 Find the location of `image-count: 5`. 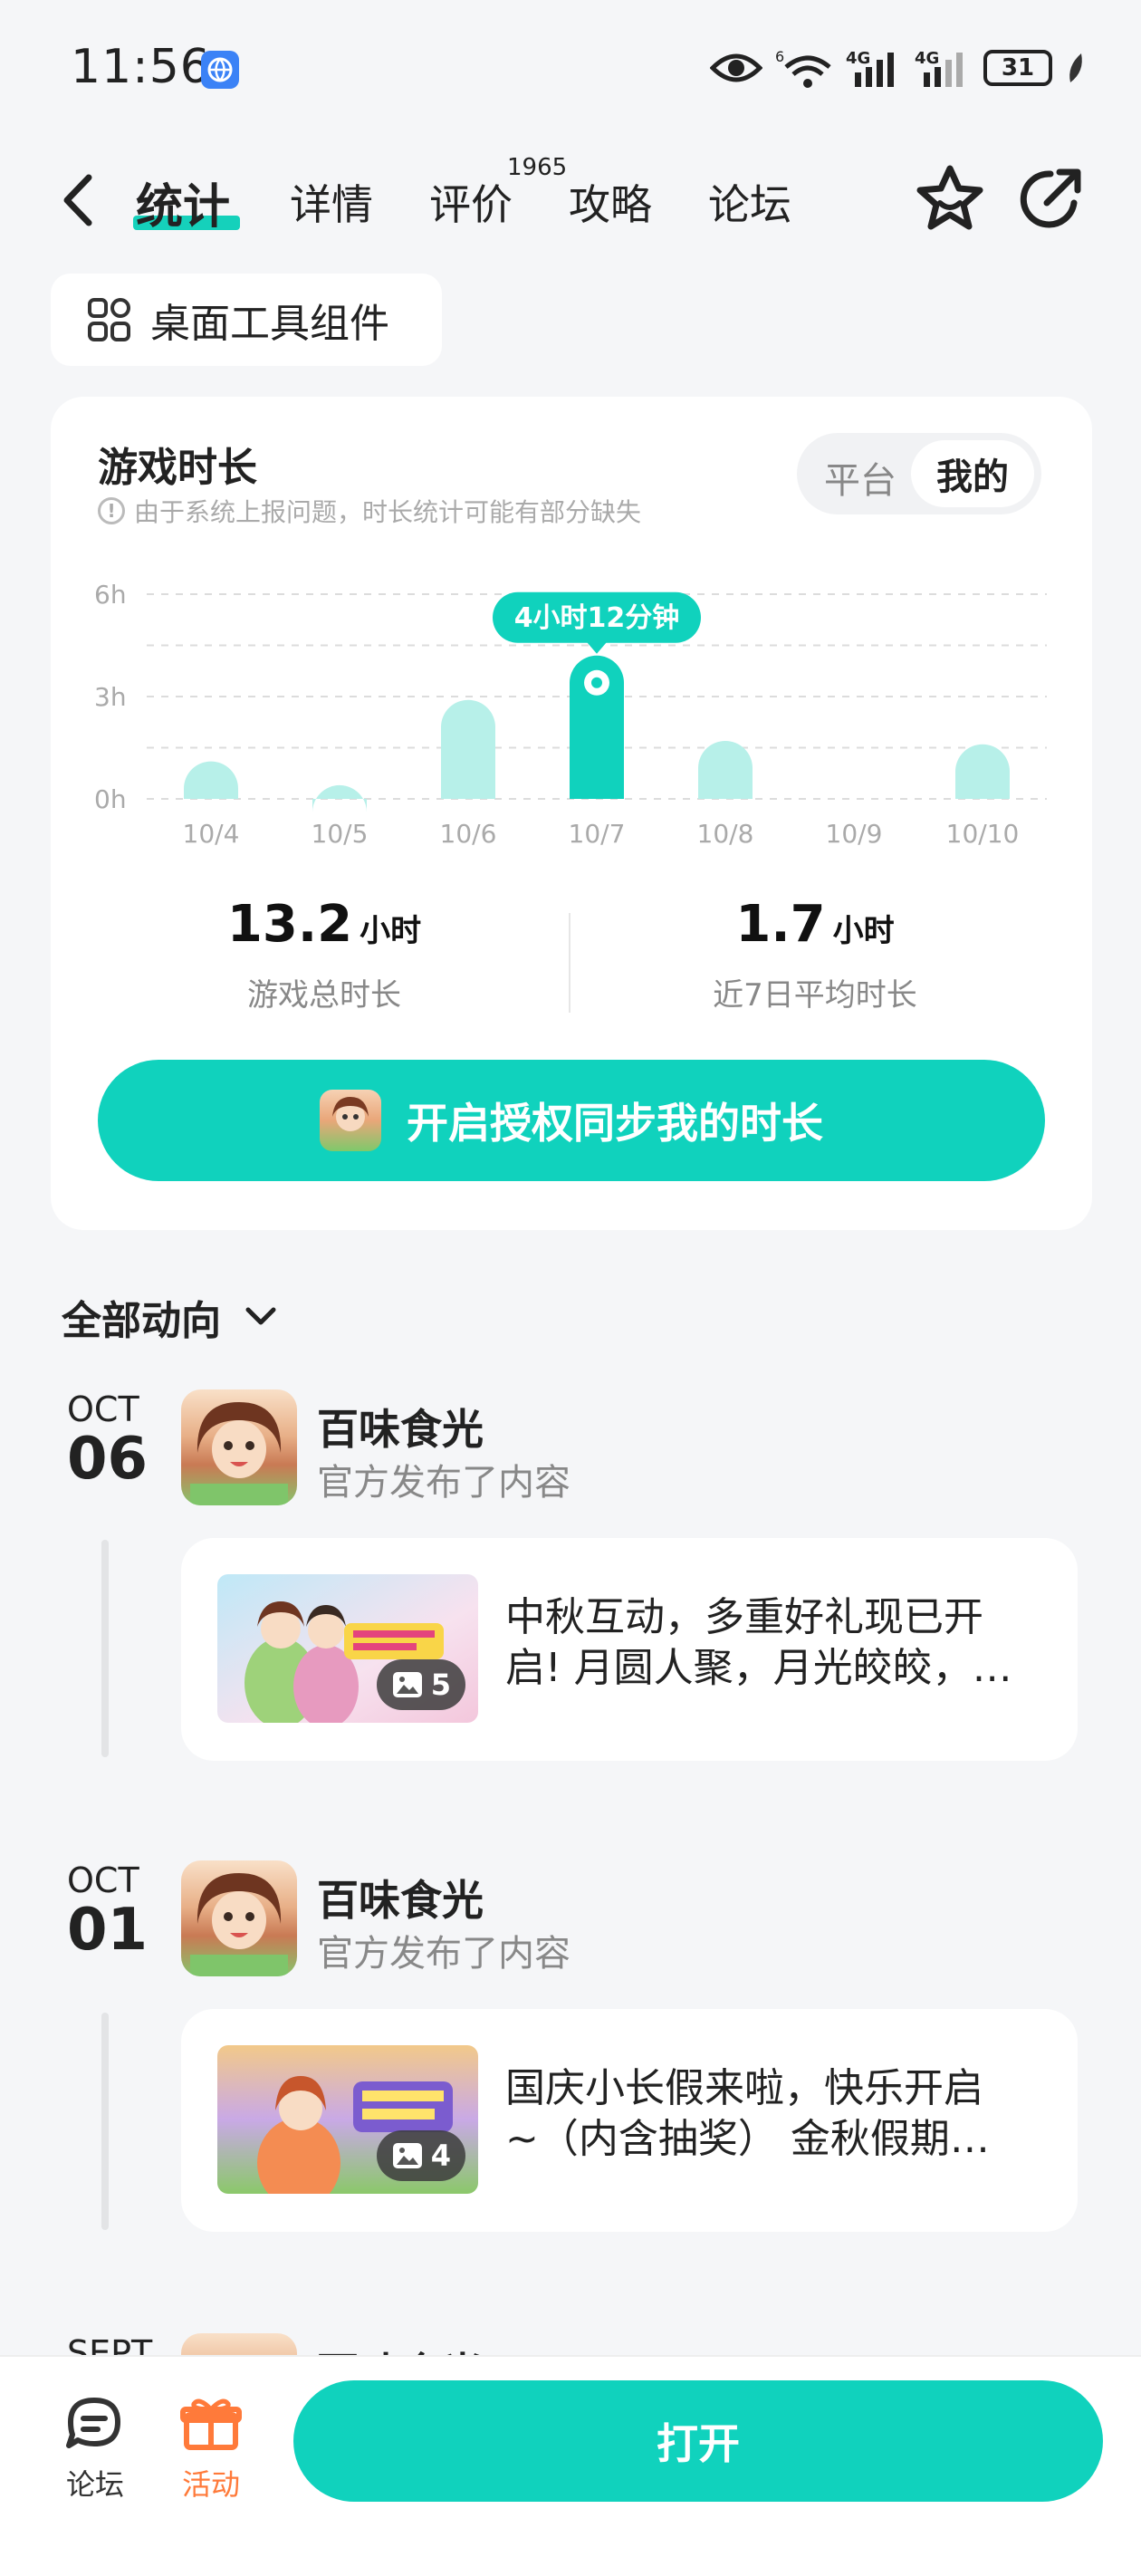

image-count: 5 is located at coordinates (440, 1685).